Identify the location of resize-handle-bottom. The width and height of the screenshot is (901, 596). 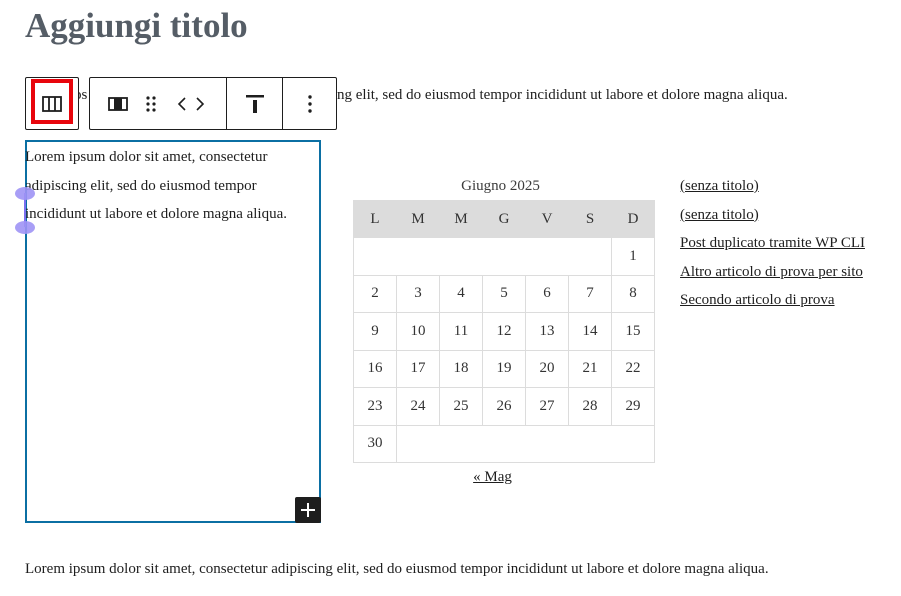
(25, 227).